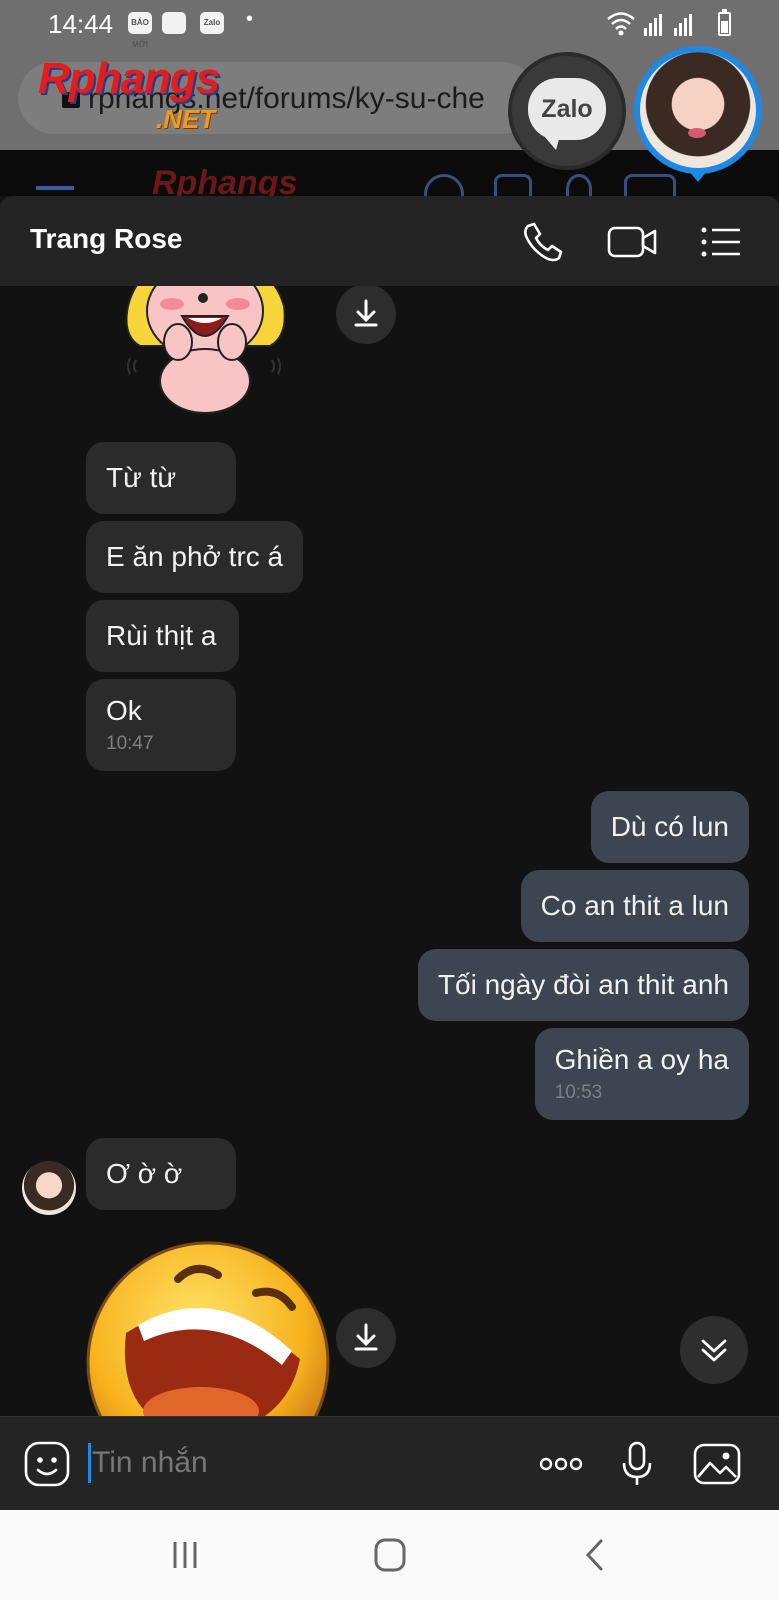  I want to click on zalo-notification-icon: Zalo, so click(212, 23).